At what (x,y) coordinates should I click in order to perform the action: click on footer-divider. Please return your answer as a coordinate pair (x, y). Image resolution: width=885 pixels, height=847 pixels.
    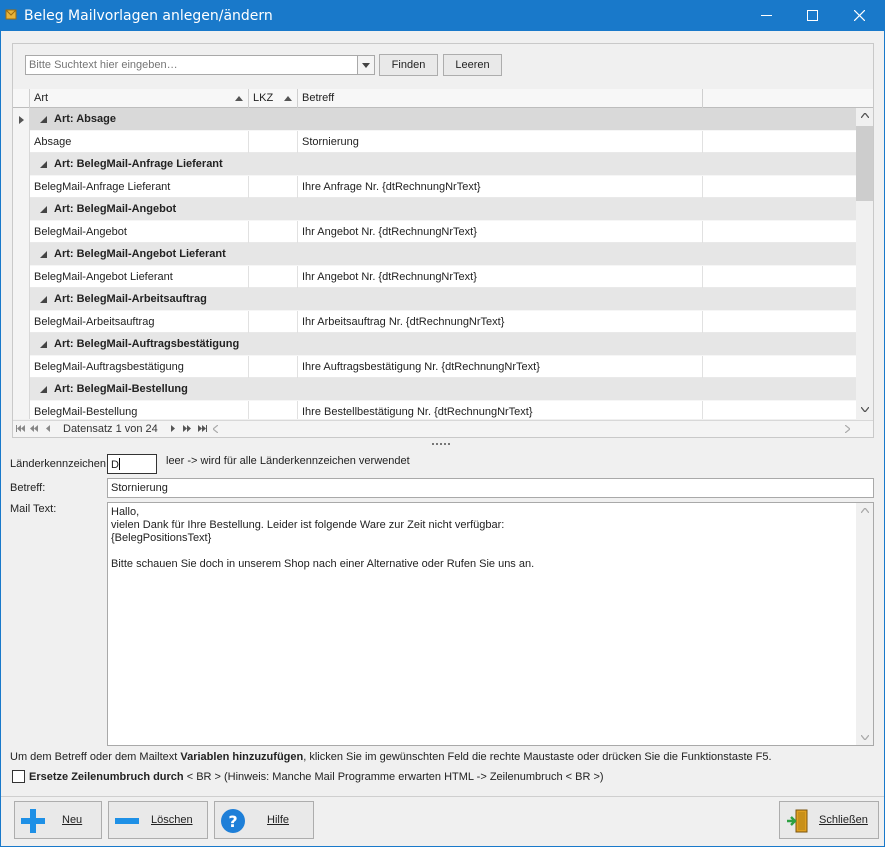
    Looking at the image, I should click on (442, 796).